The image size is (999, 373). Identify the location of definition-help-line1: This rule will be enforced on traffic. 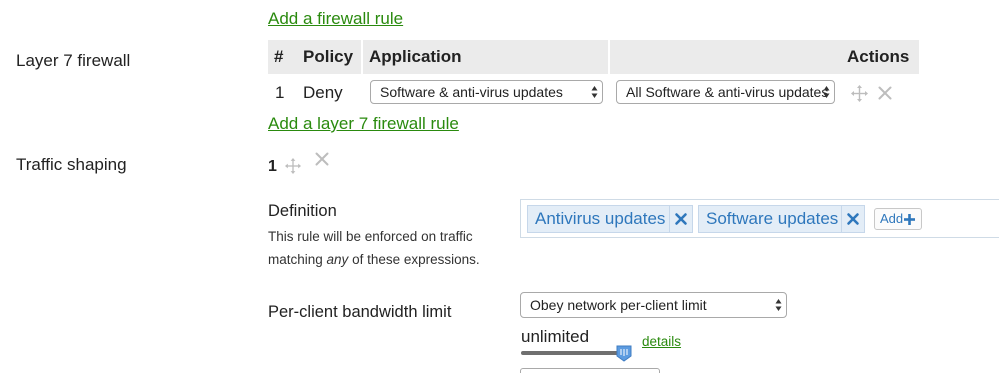
(370, 236).